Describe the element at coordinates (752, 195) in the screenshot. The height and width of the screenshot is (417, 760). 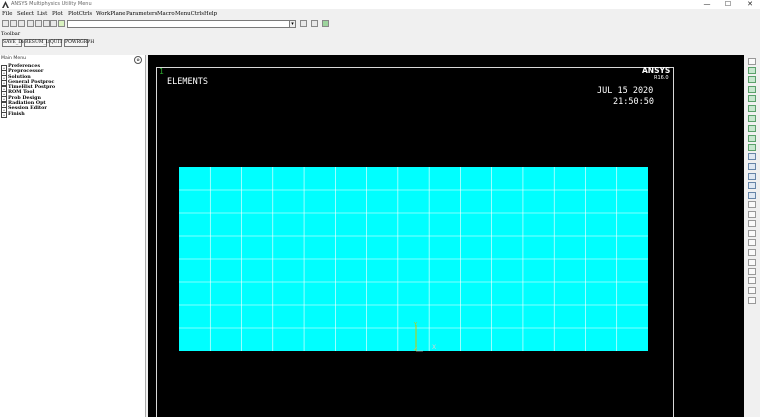
I see `zoom-out-icon` at that location.